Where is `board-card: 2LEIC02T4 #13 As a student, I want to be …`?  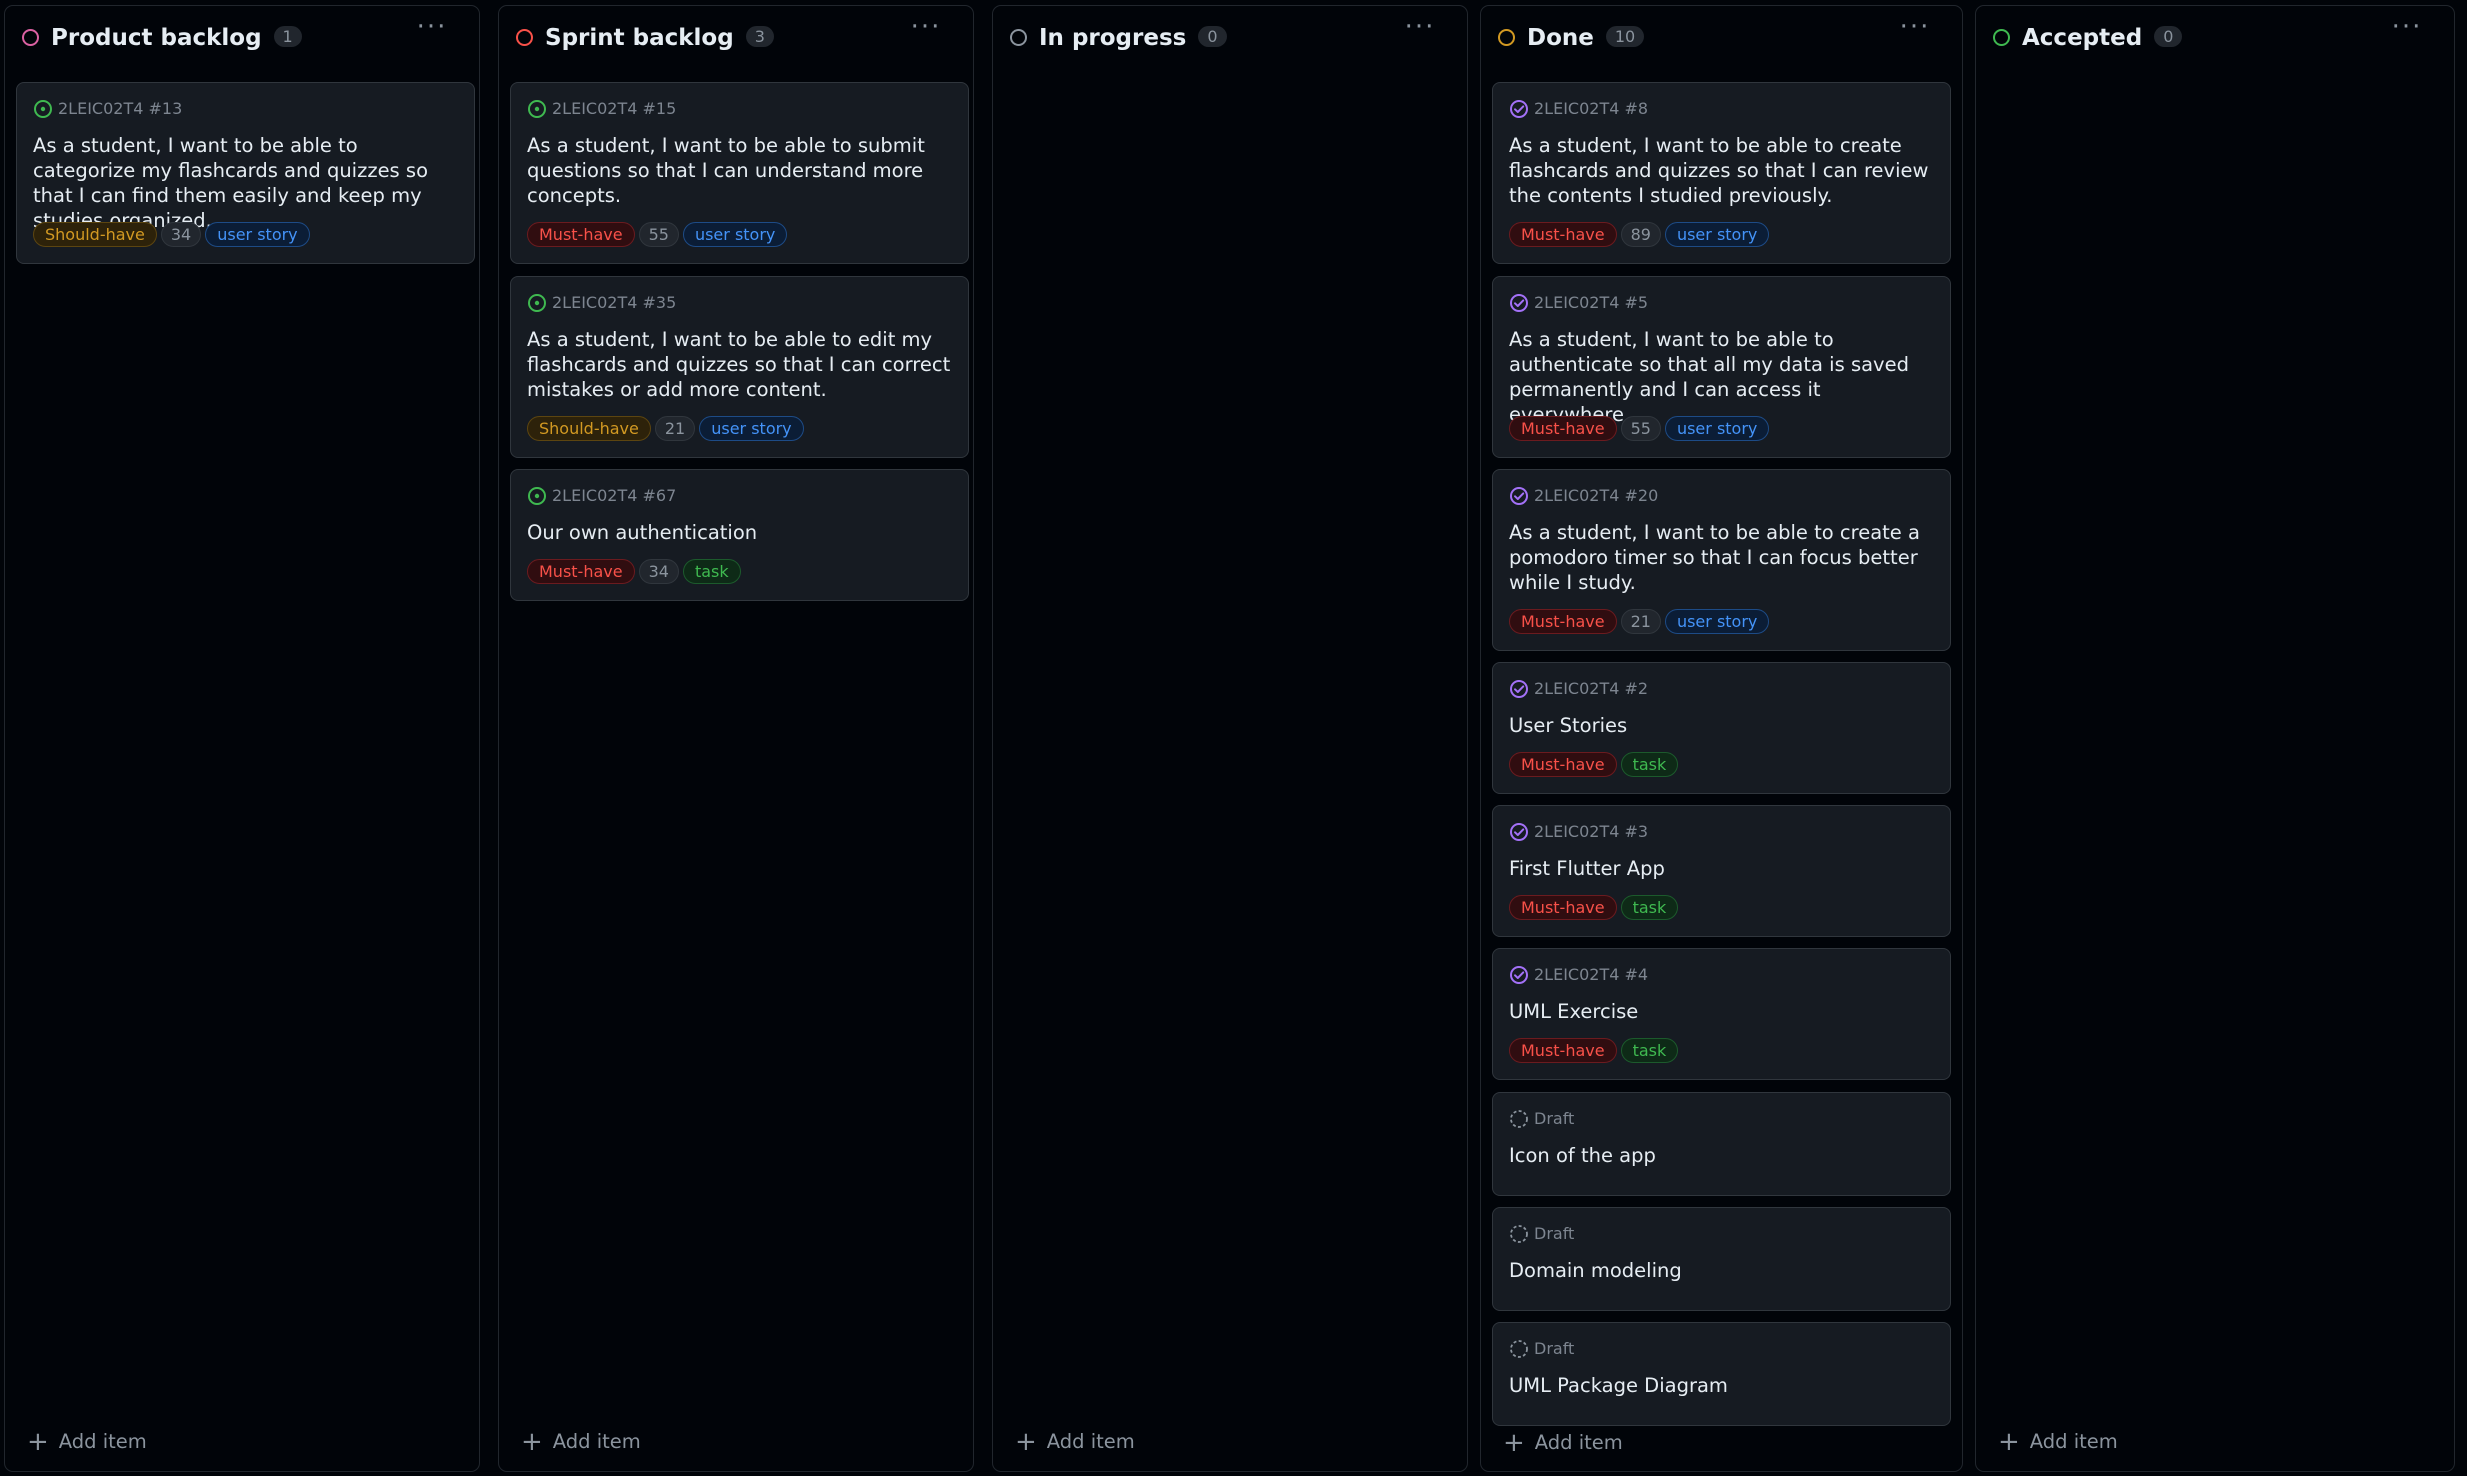 board-card: 2LEIC02T4 #13 As a student, I want to be … is located at coordinates (245, 173).